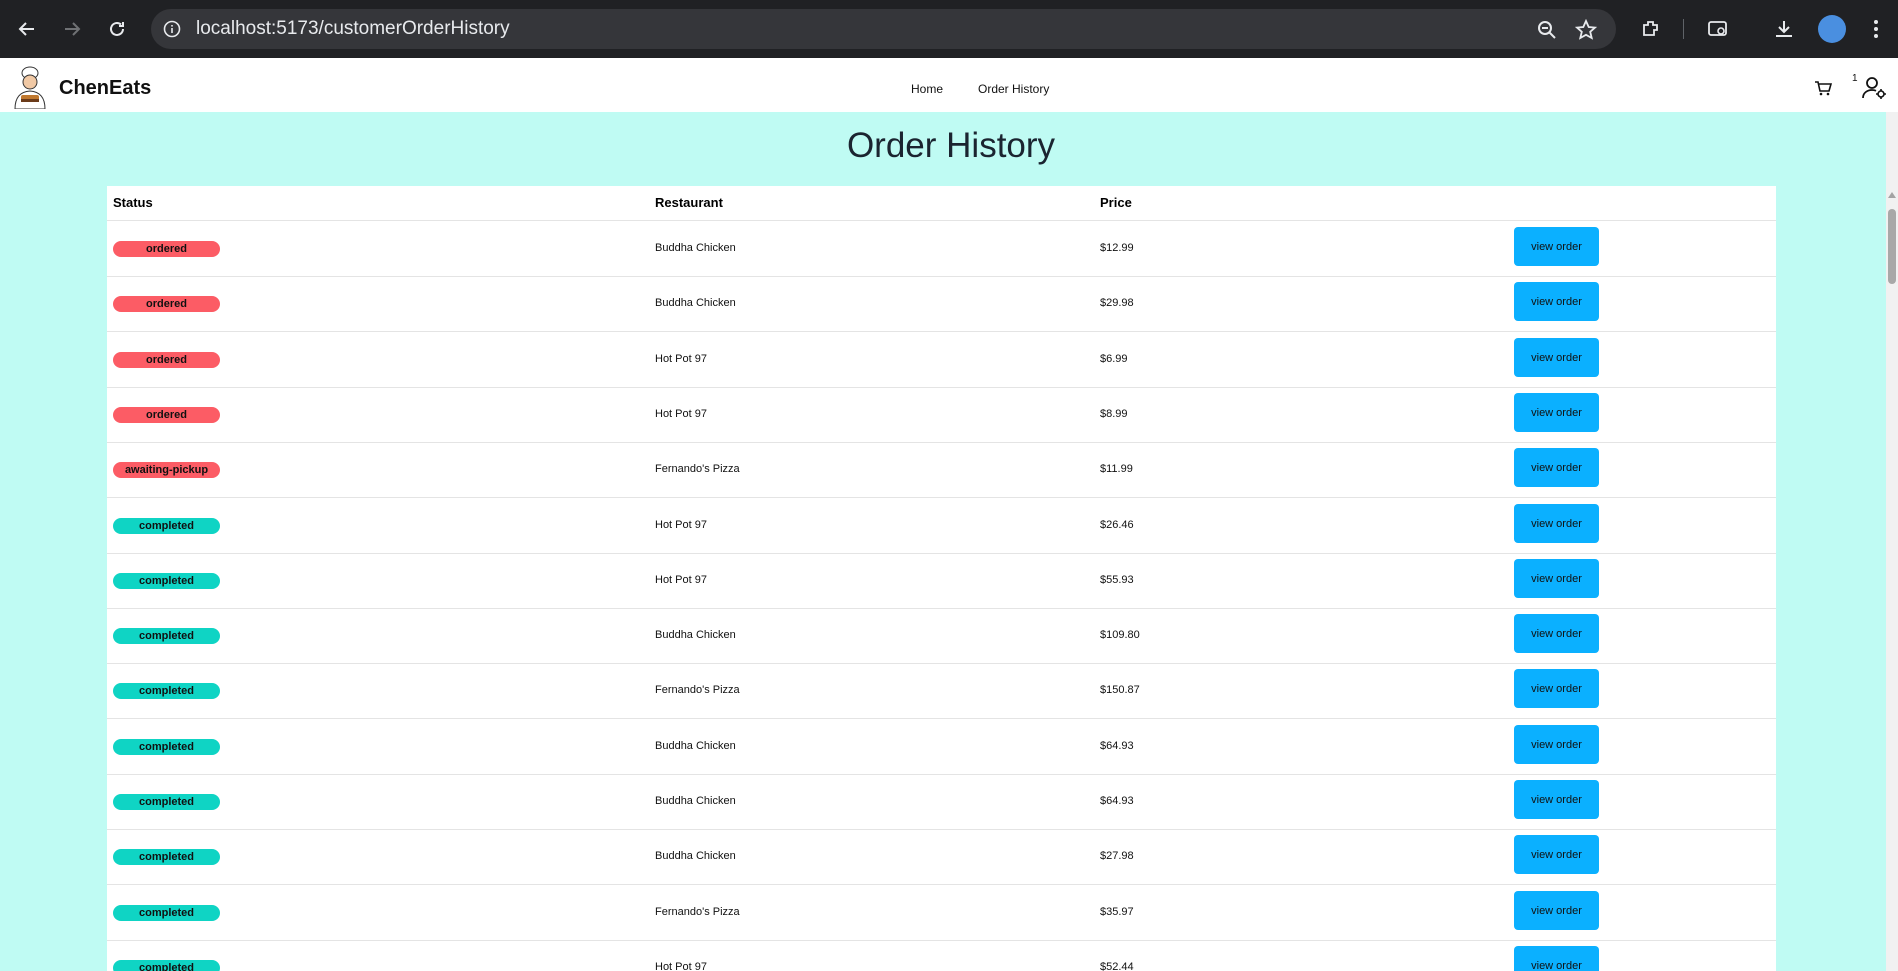  Describe the element at coordinates (1117, 524) in the screenshot. I see `order-price: $26.46` at that location.